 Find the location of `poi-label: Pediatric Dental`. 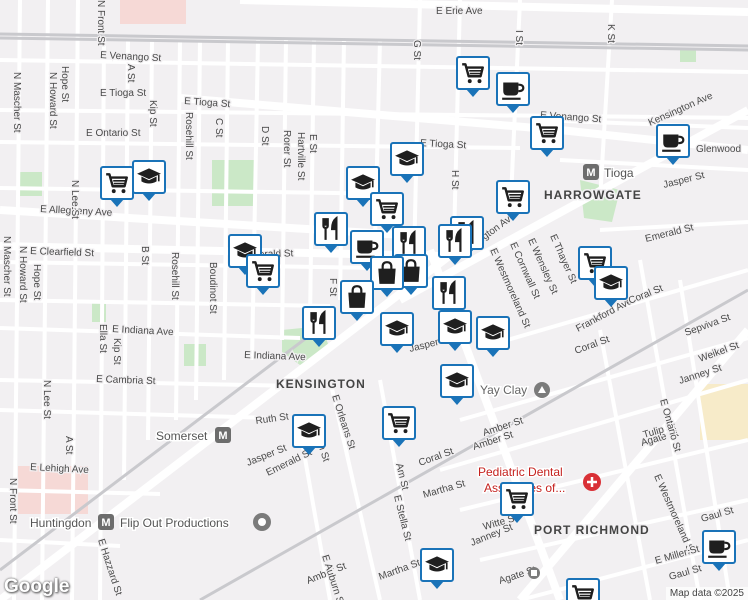

poi-label: Pediatric Dental is located at coordinates (520, 472).